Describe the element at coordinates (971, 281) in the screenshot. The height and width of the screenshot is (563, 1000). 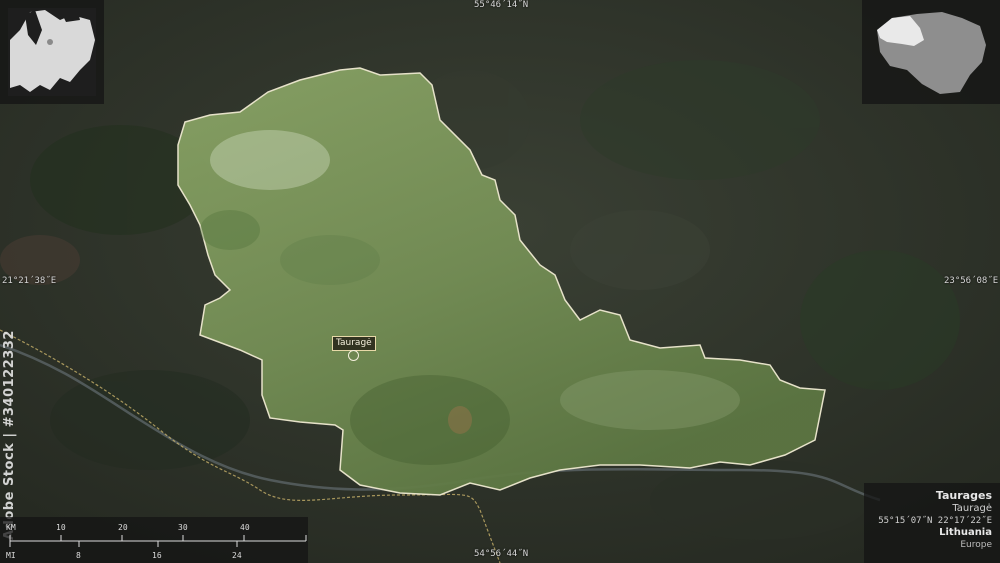
I see `coord-right: 23°56´08˝E` at that location.